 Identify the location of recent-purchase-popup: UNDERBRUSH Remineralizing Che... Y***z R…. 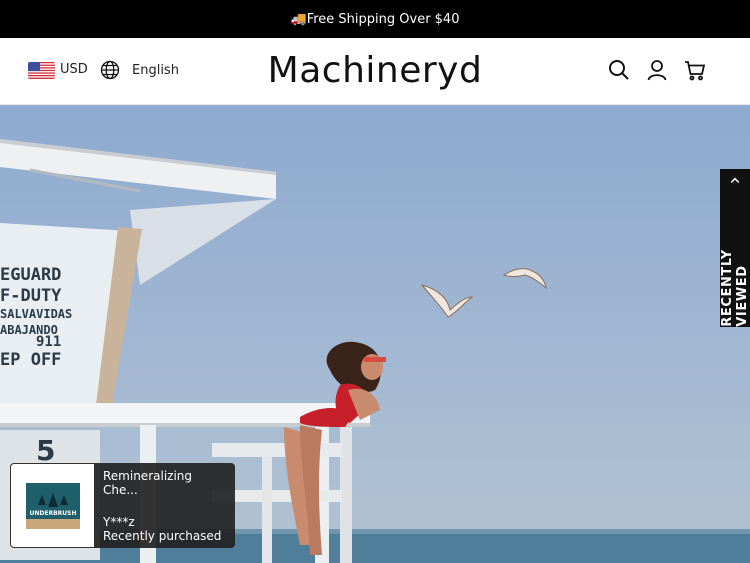
(122, 505).